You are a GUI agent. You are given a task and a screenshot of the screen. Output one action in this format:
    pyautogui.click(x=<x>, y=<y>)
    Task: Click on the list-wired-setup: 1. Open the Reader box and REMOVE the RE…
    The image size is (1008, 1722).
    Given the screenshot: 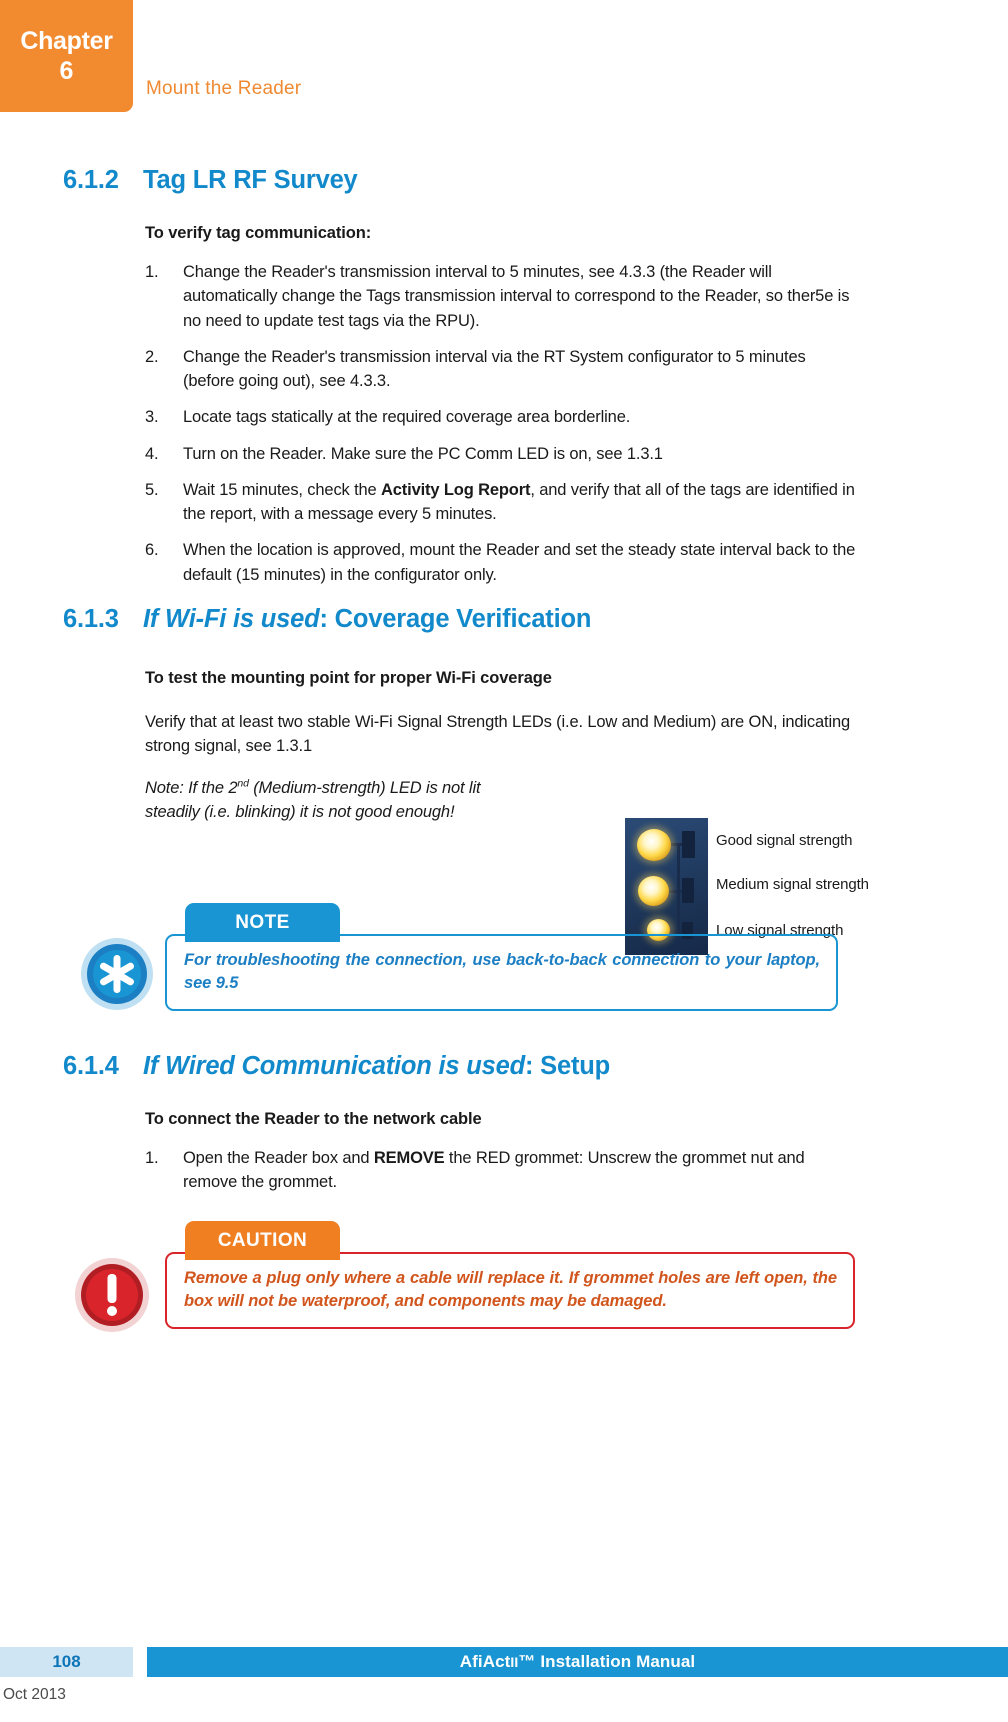 What is the action you would take?
    pyautogui.click(x=501, y=1170)
    